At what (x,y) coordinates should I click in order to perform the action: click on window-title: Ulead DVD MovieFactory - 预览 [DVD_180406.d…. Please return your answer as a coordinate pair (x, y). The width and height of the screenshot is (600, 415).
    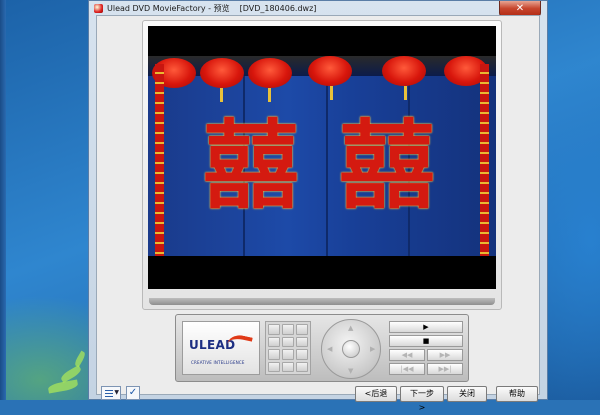
    Looking at the image, I should click on (211, 8).